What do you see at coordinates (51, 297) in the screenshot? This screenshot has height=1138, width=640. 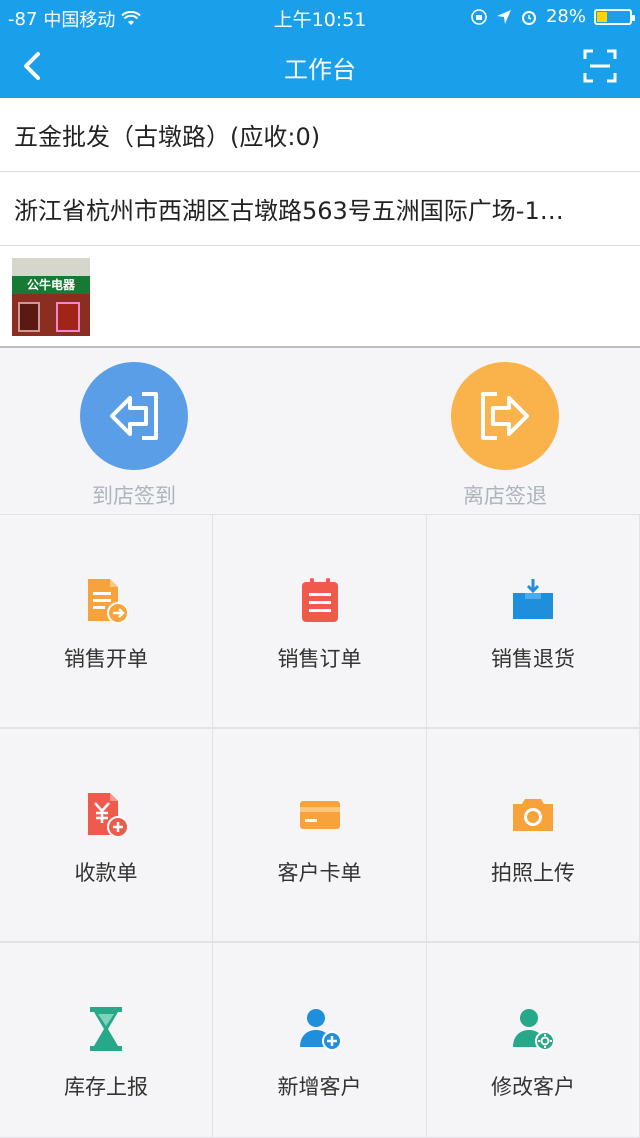 I see `store-photo: 公牛电器` at bounding box center [51, 297].